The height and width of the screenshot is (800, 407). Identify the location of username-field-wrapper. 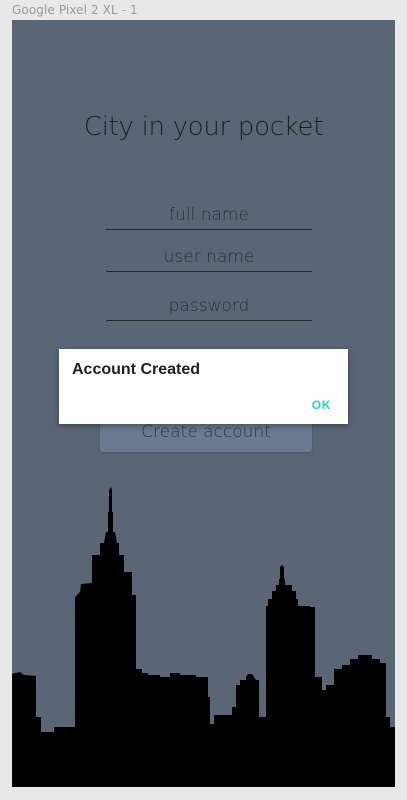
(209, 257).